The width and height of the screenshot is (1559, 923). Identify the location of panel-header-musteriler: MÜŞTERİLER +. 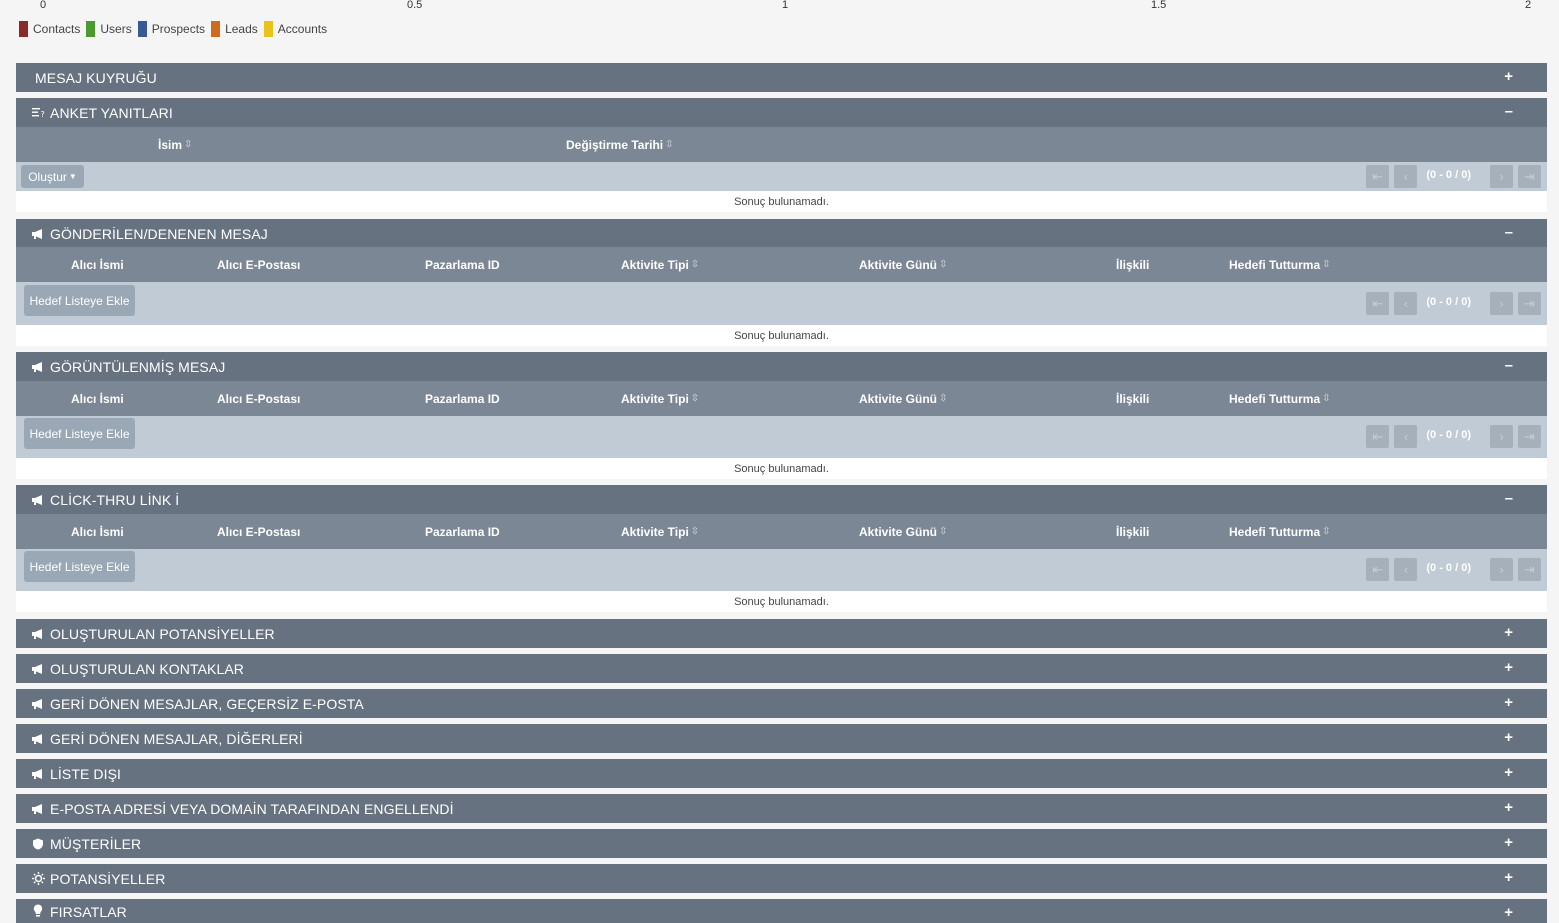
(781, 843).